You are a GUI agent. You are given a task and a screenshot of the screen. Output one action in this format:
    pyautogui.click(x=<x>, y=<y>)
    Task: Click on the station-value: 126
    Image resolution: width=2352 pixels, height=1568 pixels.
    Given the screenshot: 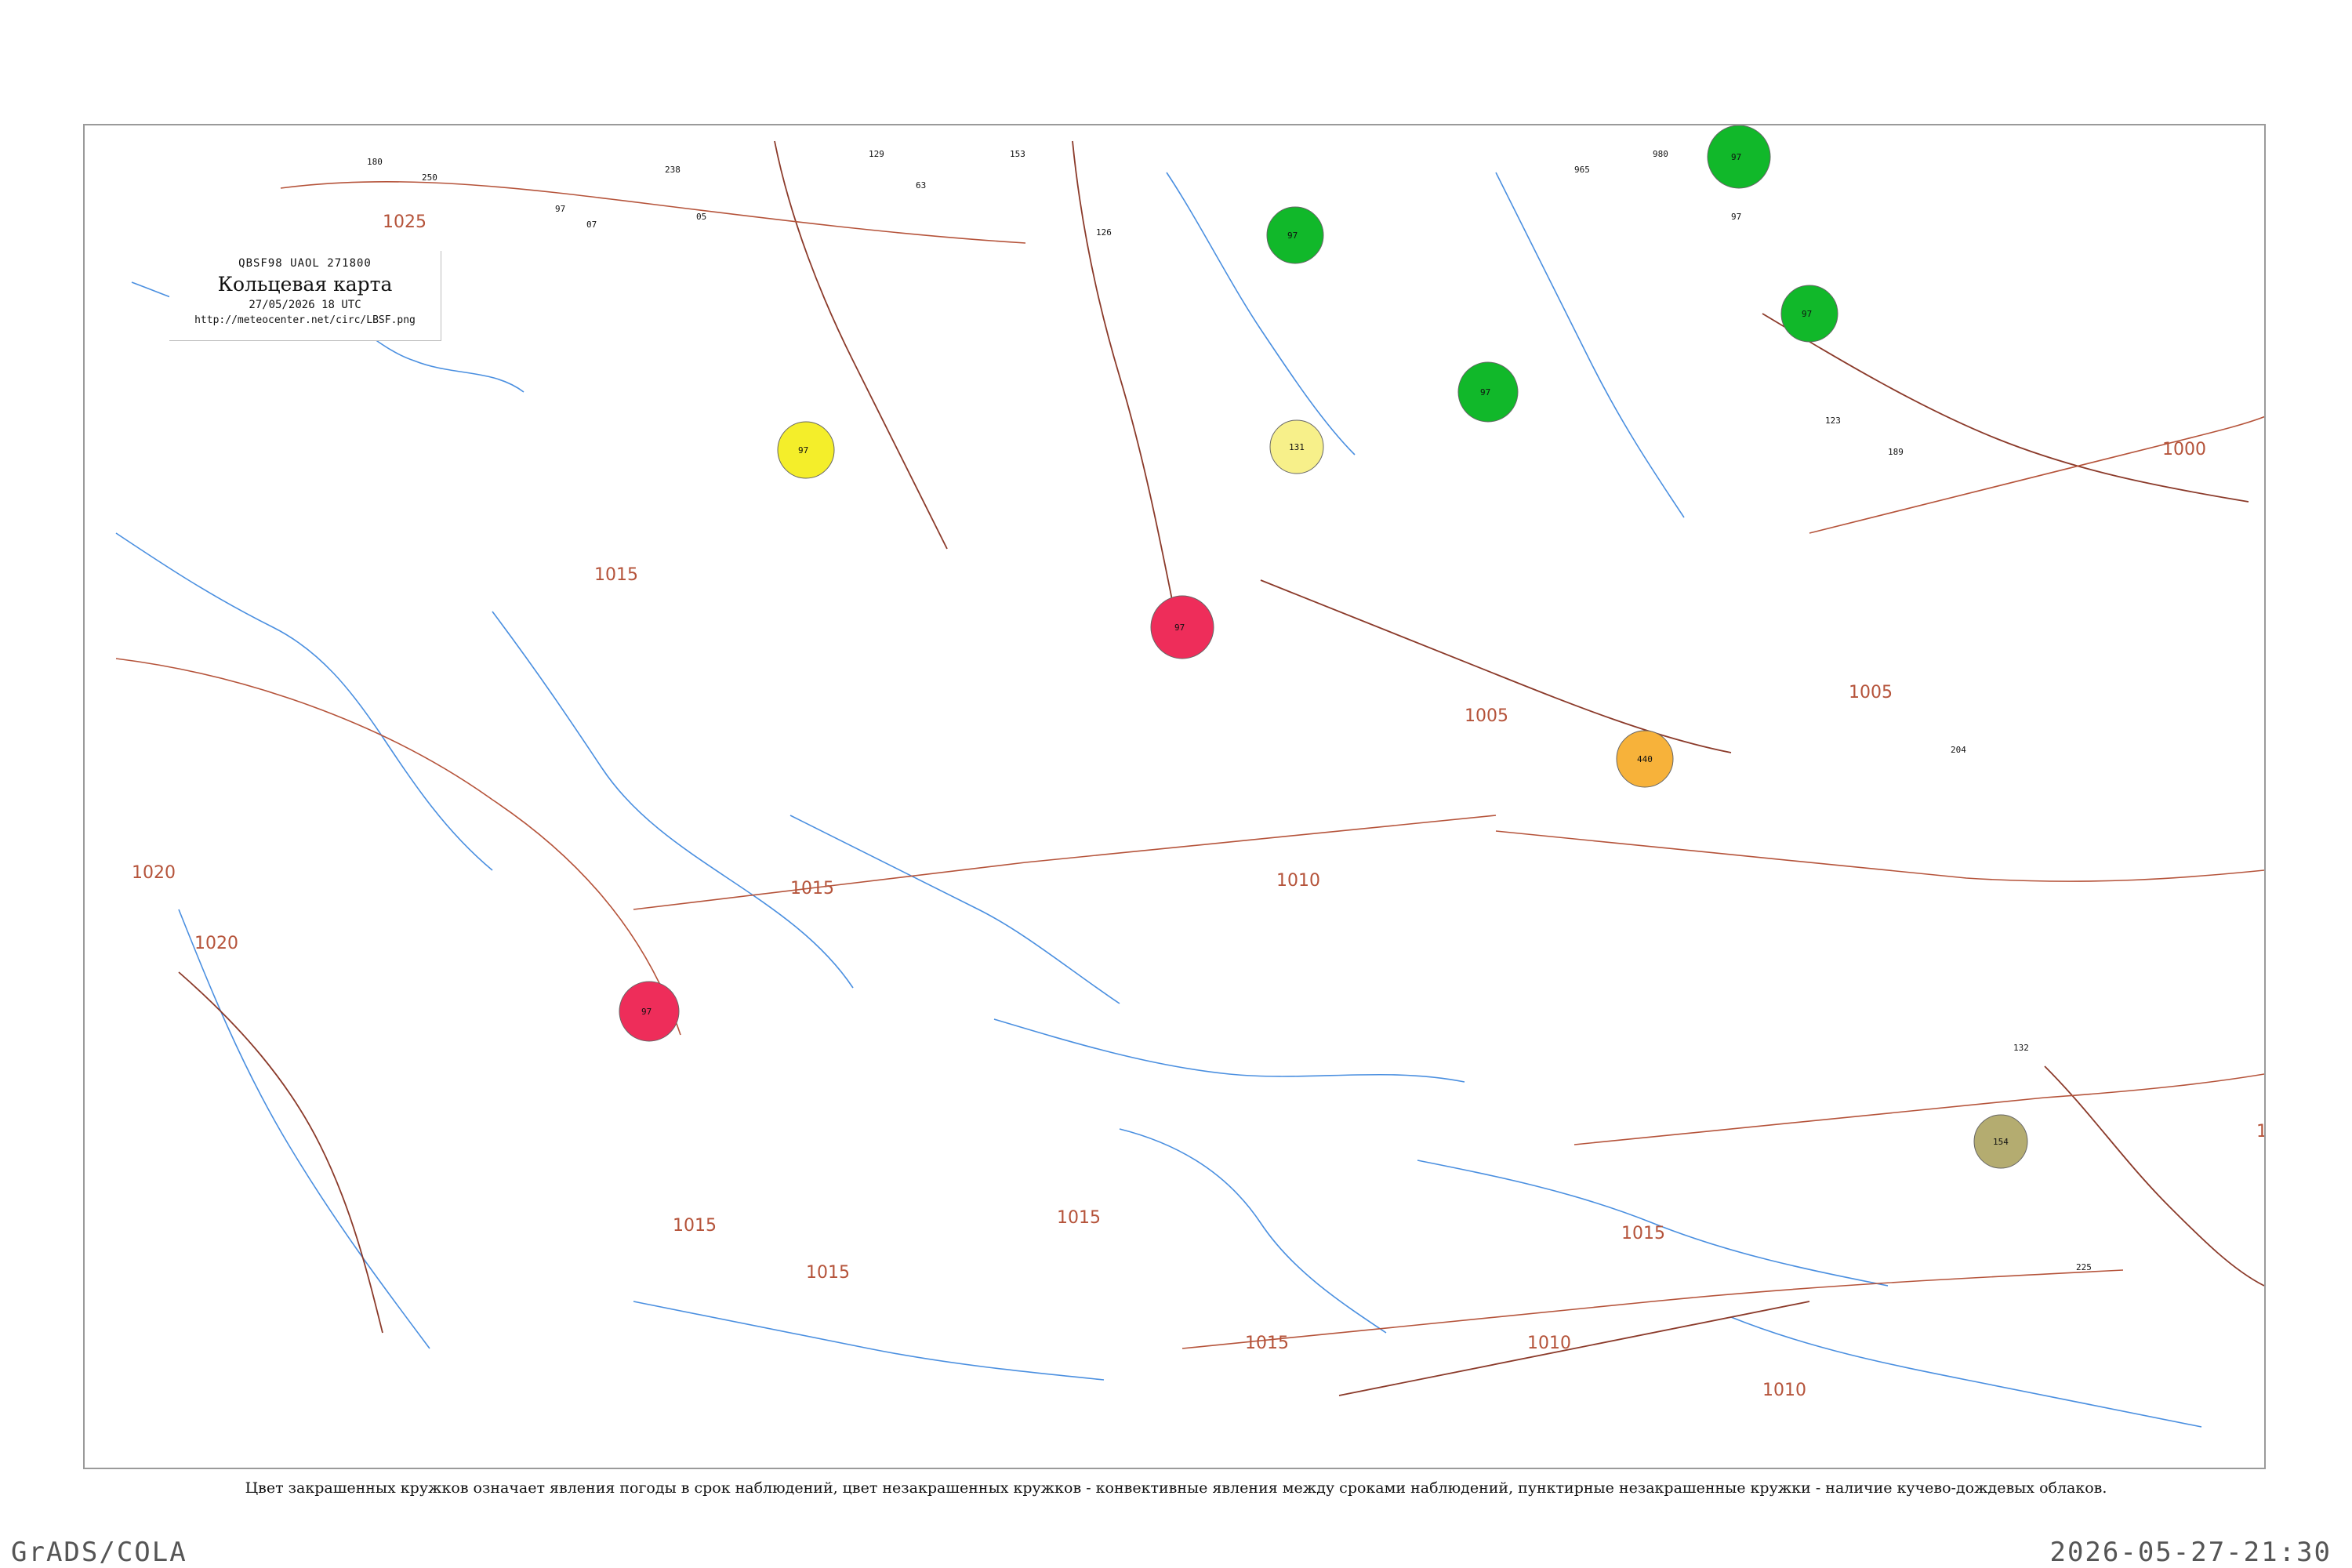 What is the action you would take?
    pyautogui.click(x=1104, y=232)
    